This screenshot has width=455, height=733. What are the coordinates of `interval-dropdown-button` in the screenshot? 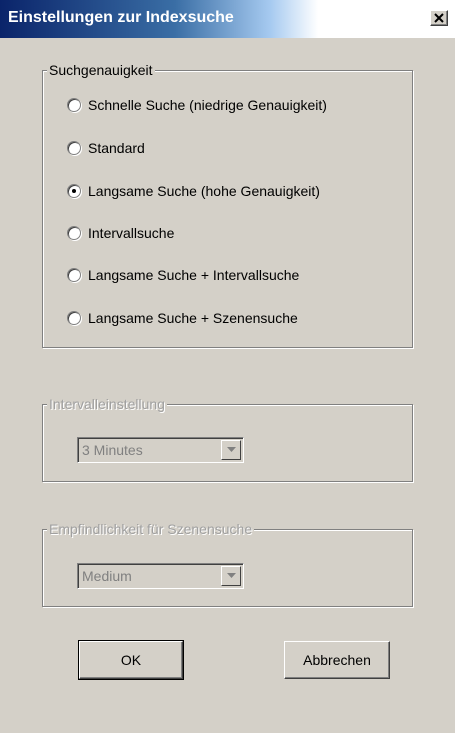 It's located at (231, 450).